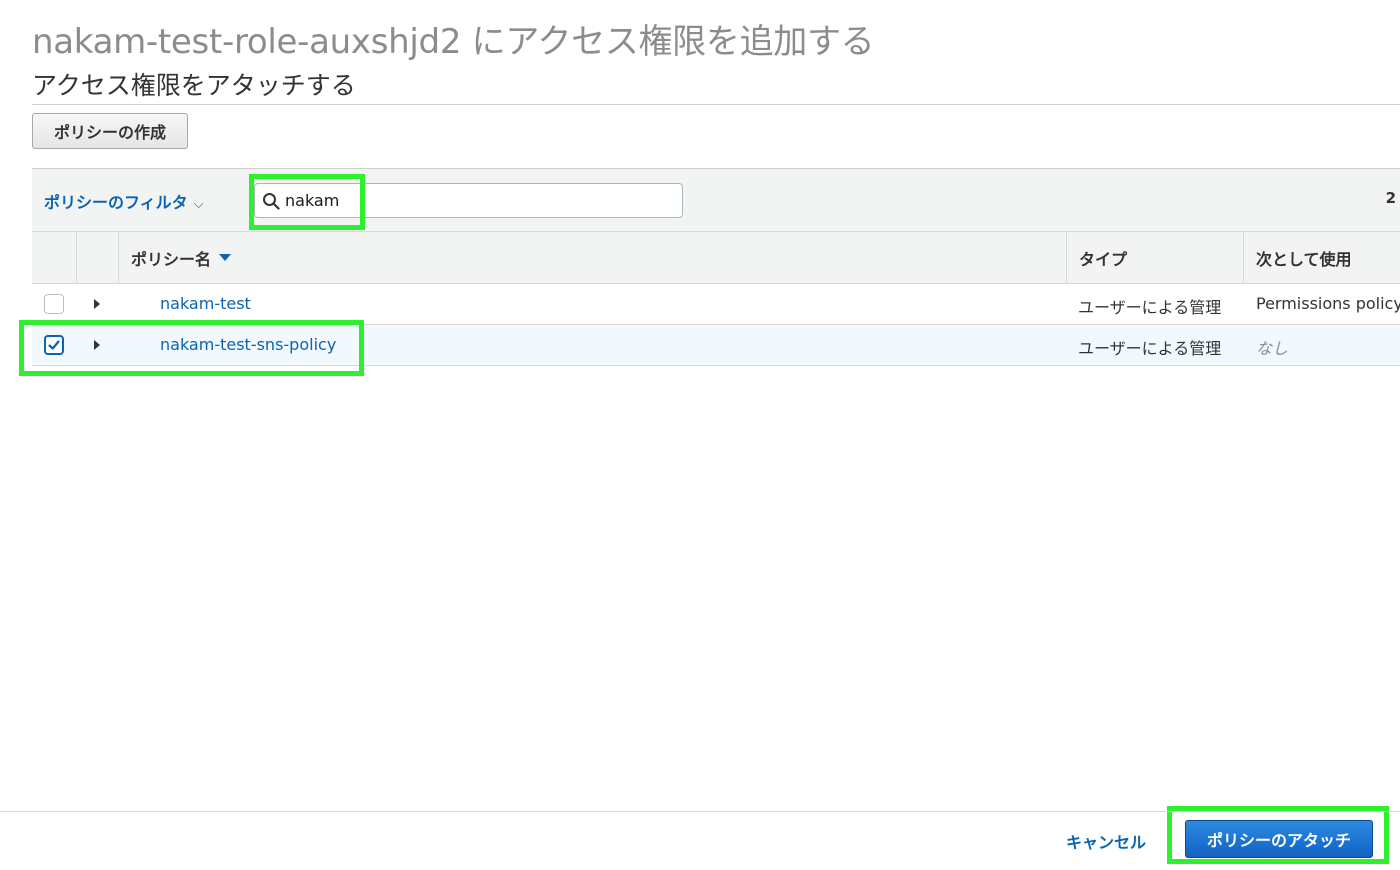 The image size is (1400, 870). I want to click on header-expand-cell, so click(97, 257).